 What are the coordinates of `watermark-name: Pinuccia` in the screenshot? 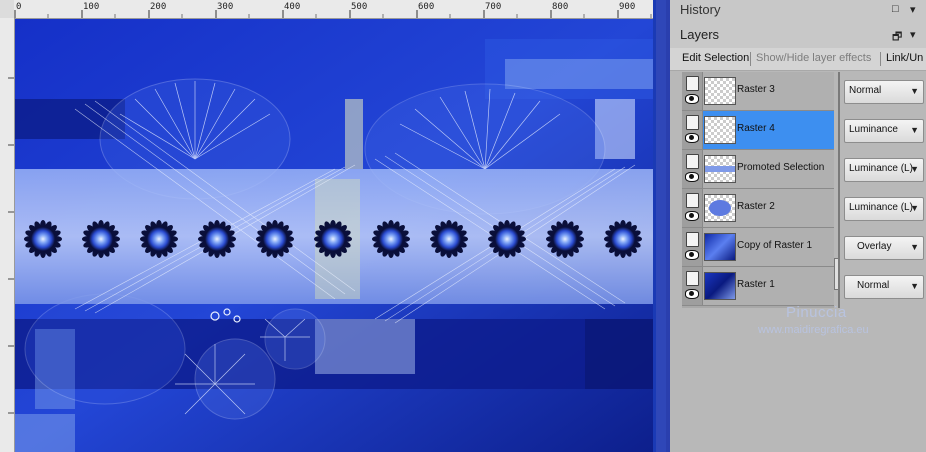 It's located at (816, 312).